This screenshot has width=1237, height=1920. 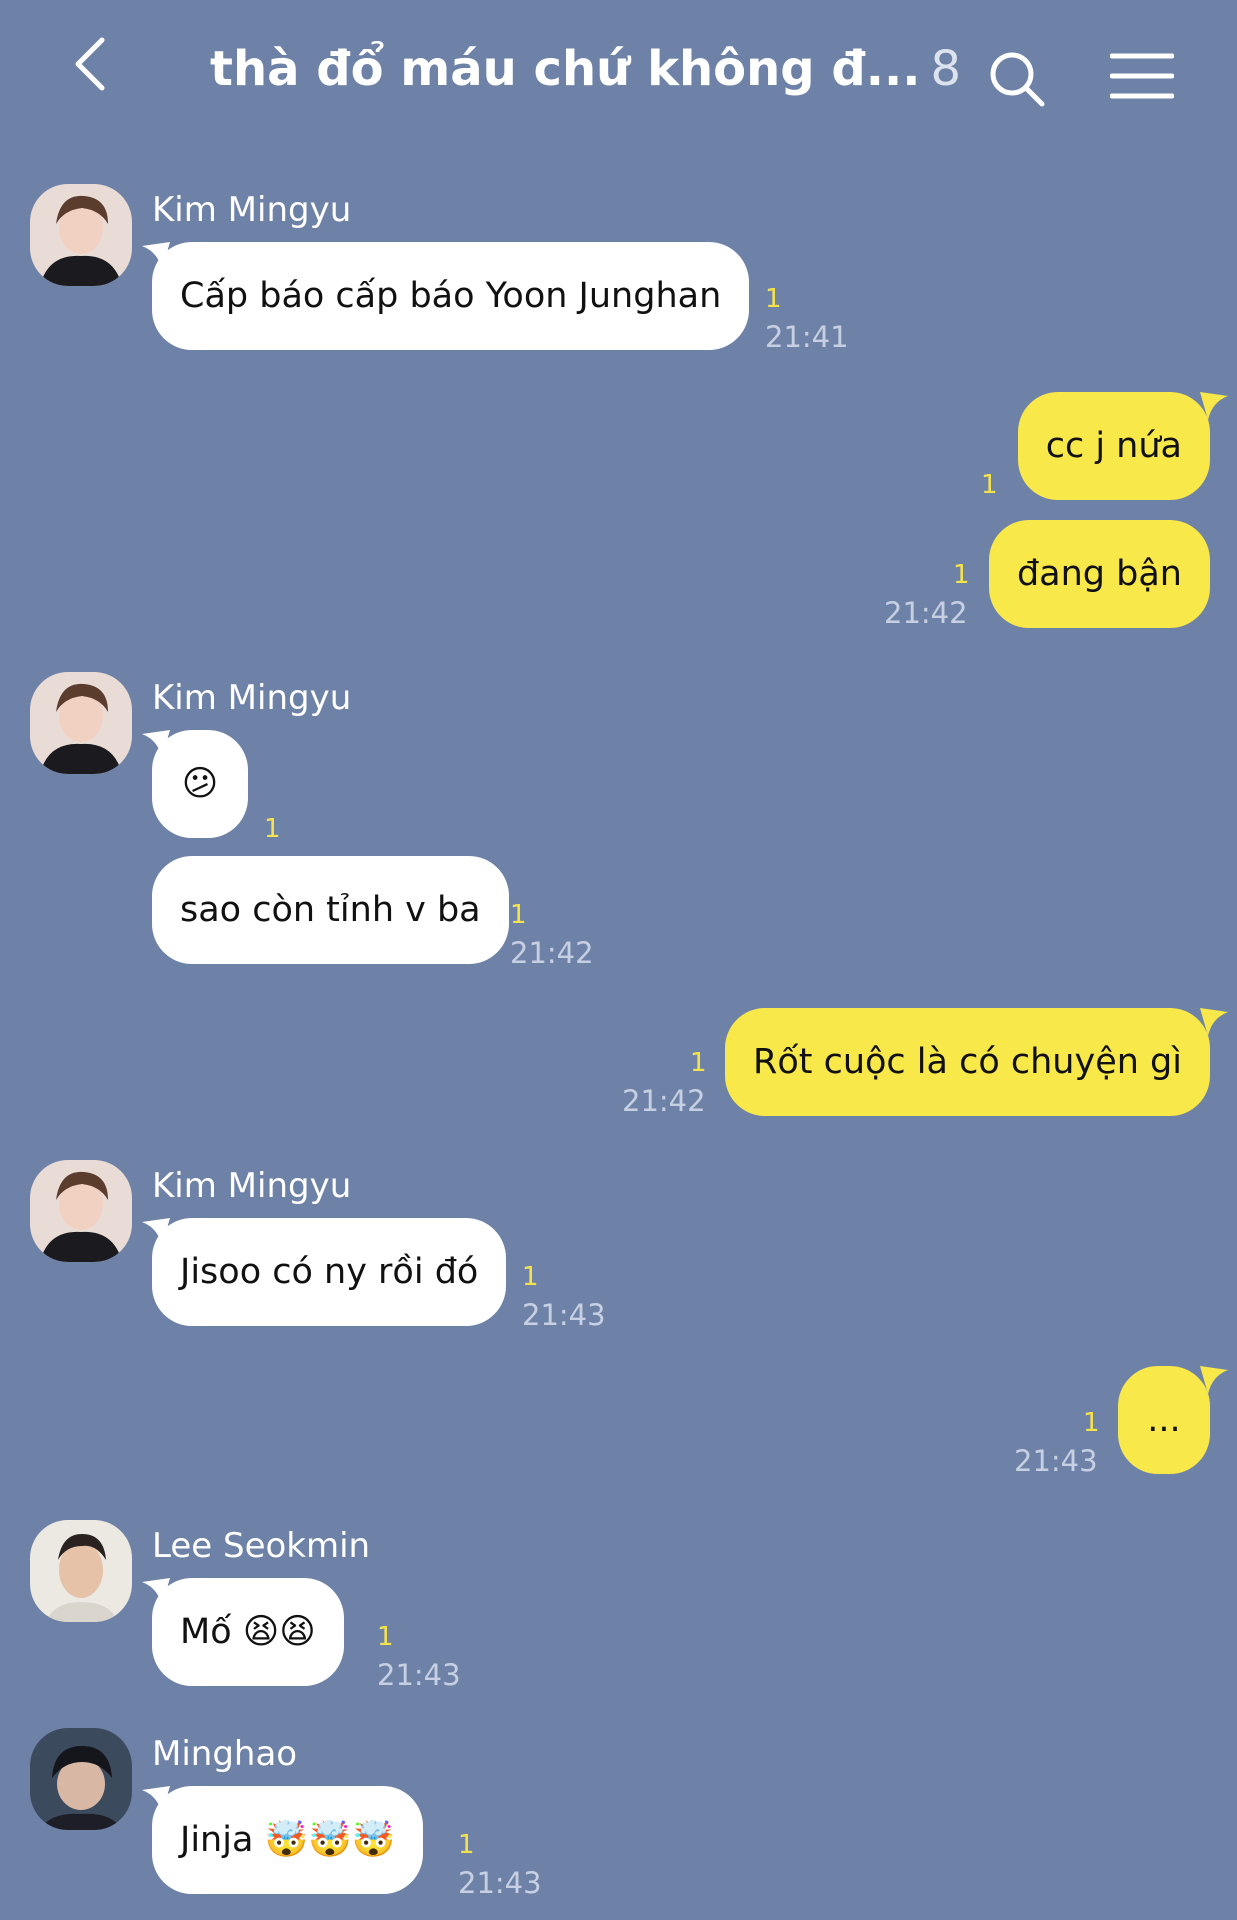 What do you see at coordinates (330, 910) in the screenshot?
I see `message-bubble: sao còn tỉnh v ba` at bounding box center [330, 910].